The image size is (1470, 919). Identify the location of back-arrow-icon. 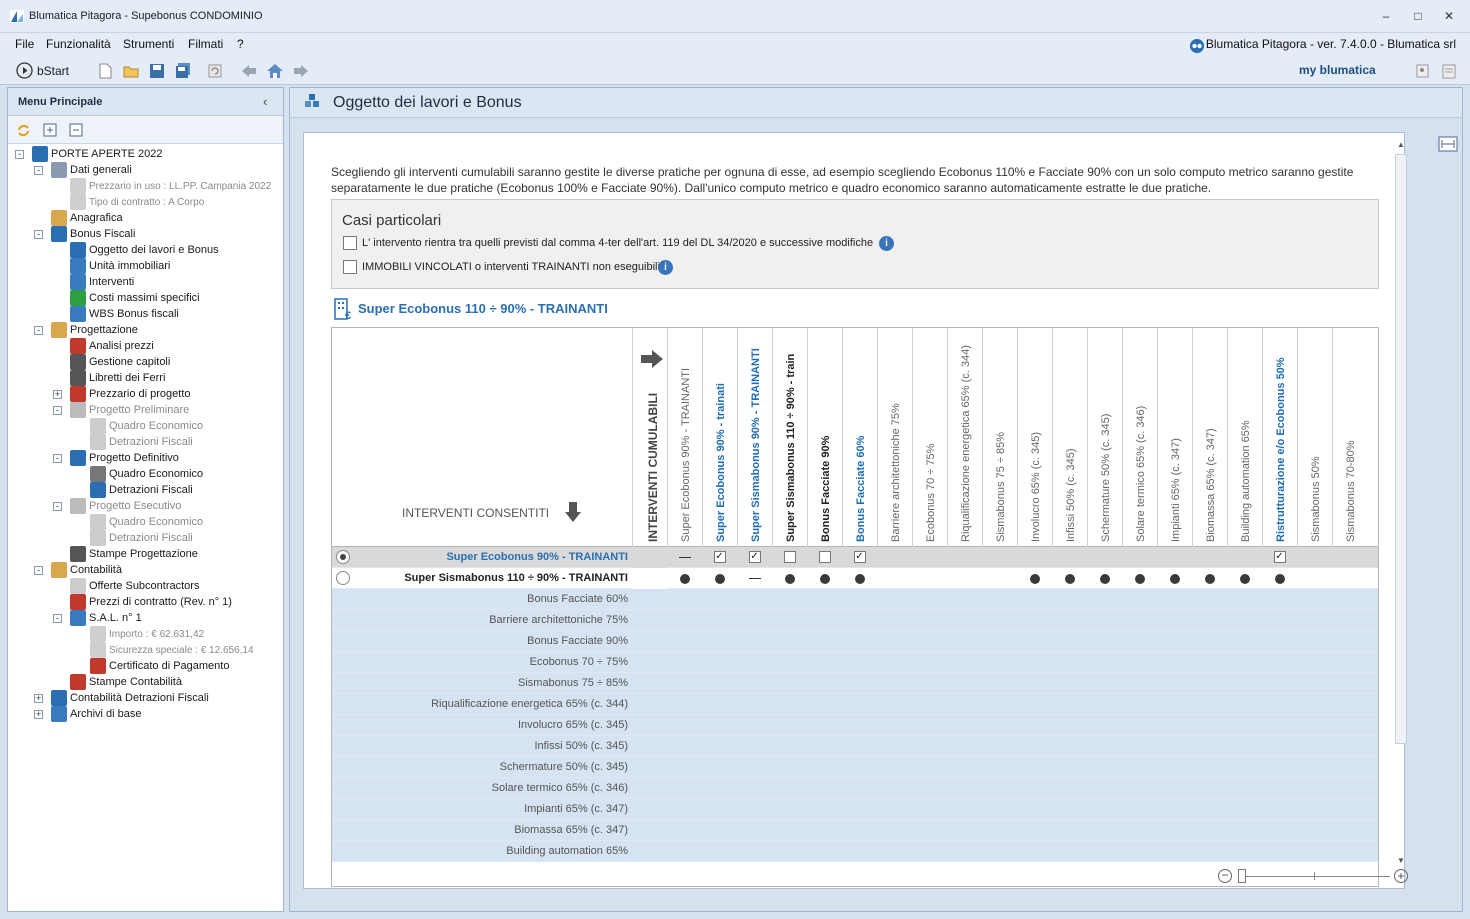
(249, 71).